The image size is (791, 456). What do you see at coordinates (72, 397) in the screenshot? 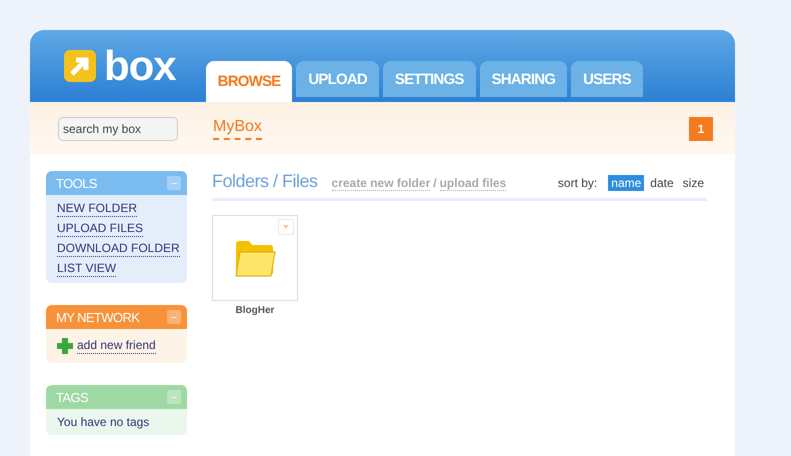
I see `panel-title: TAGS` at bounding box center [72, 397].